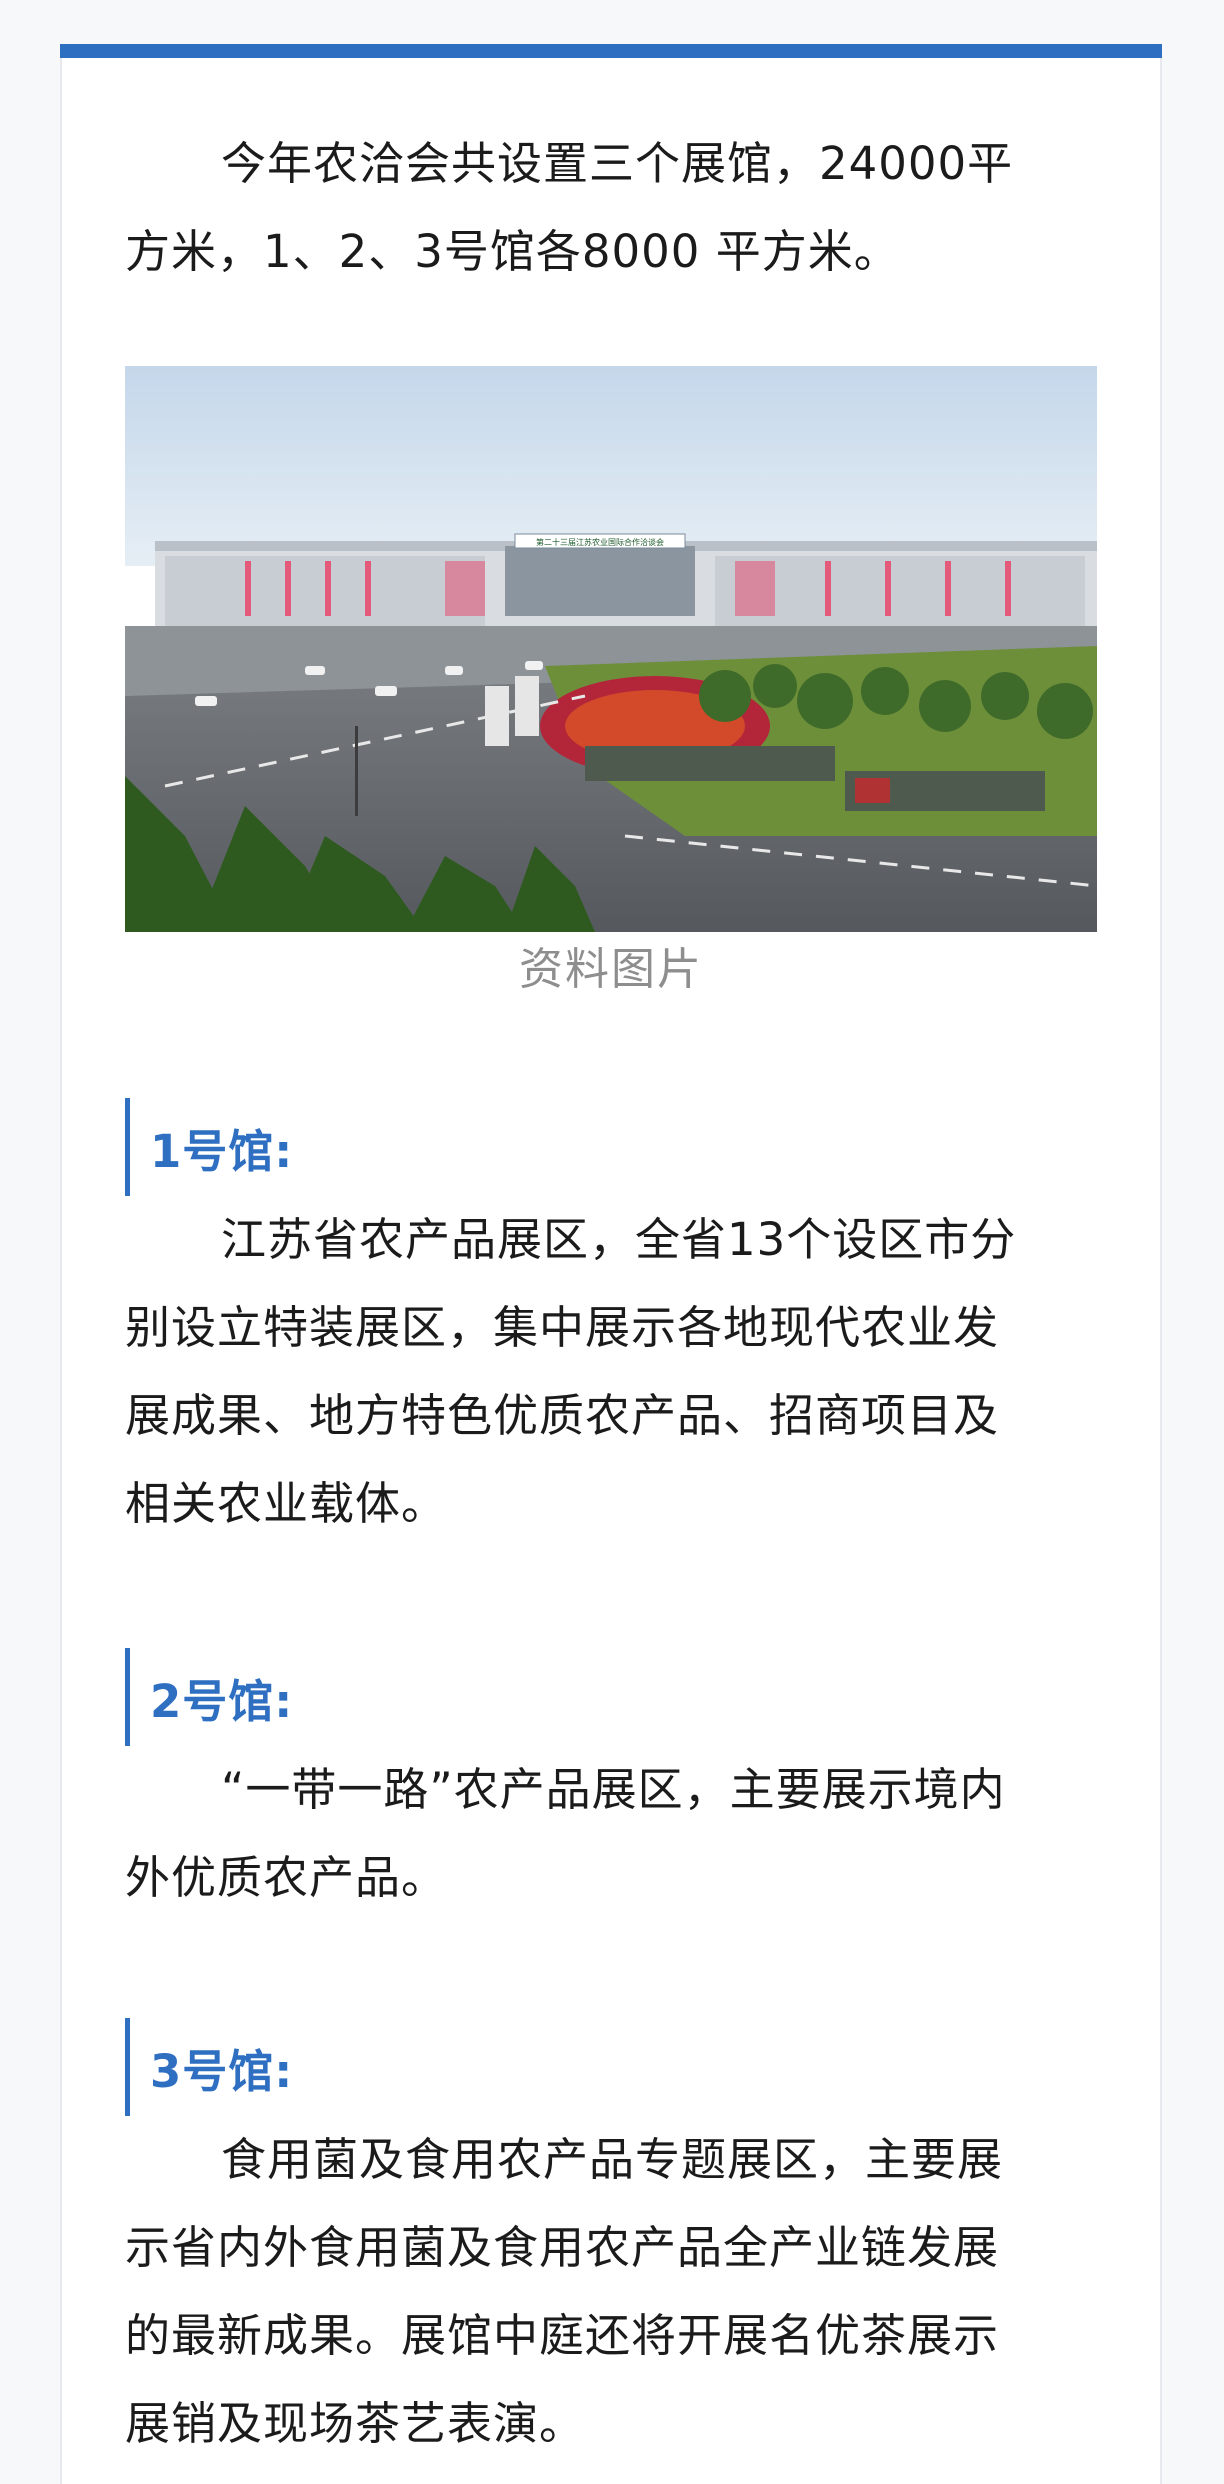  I want to click on paragraph-line: 外优质农产品。, so click(286, 1877).